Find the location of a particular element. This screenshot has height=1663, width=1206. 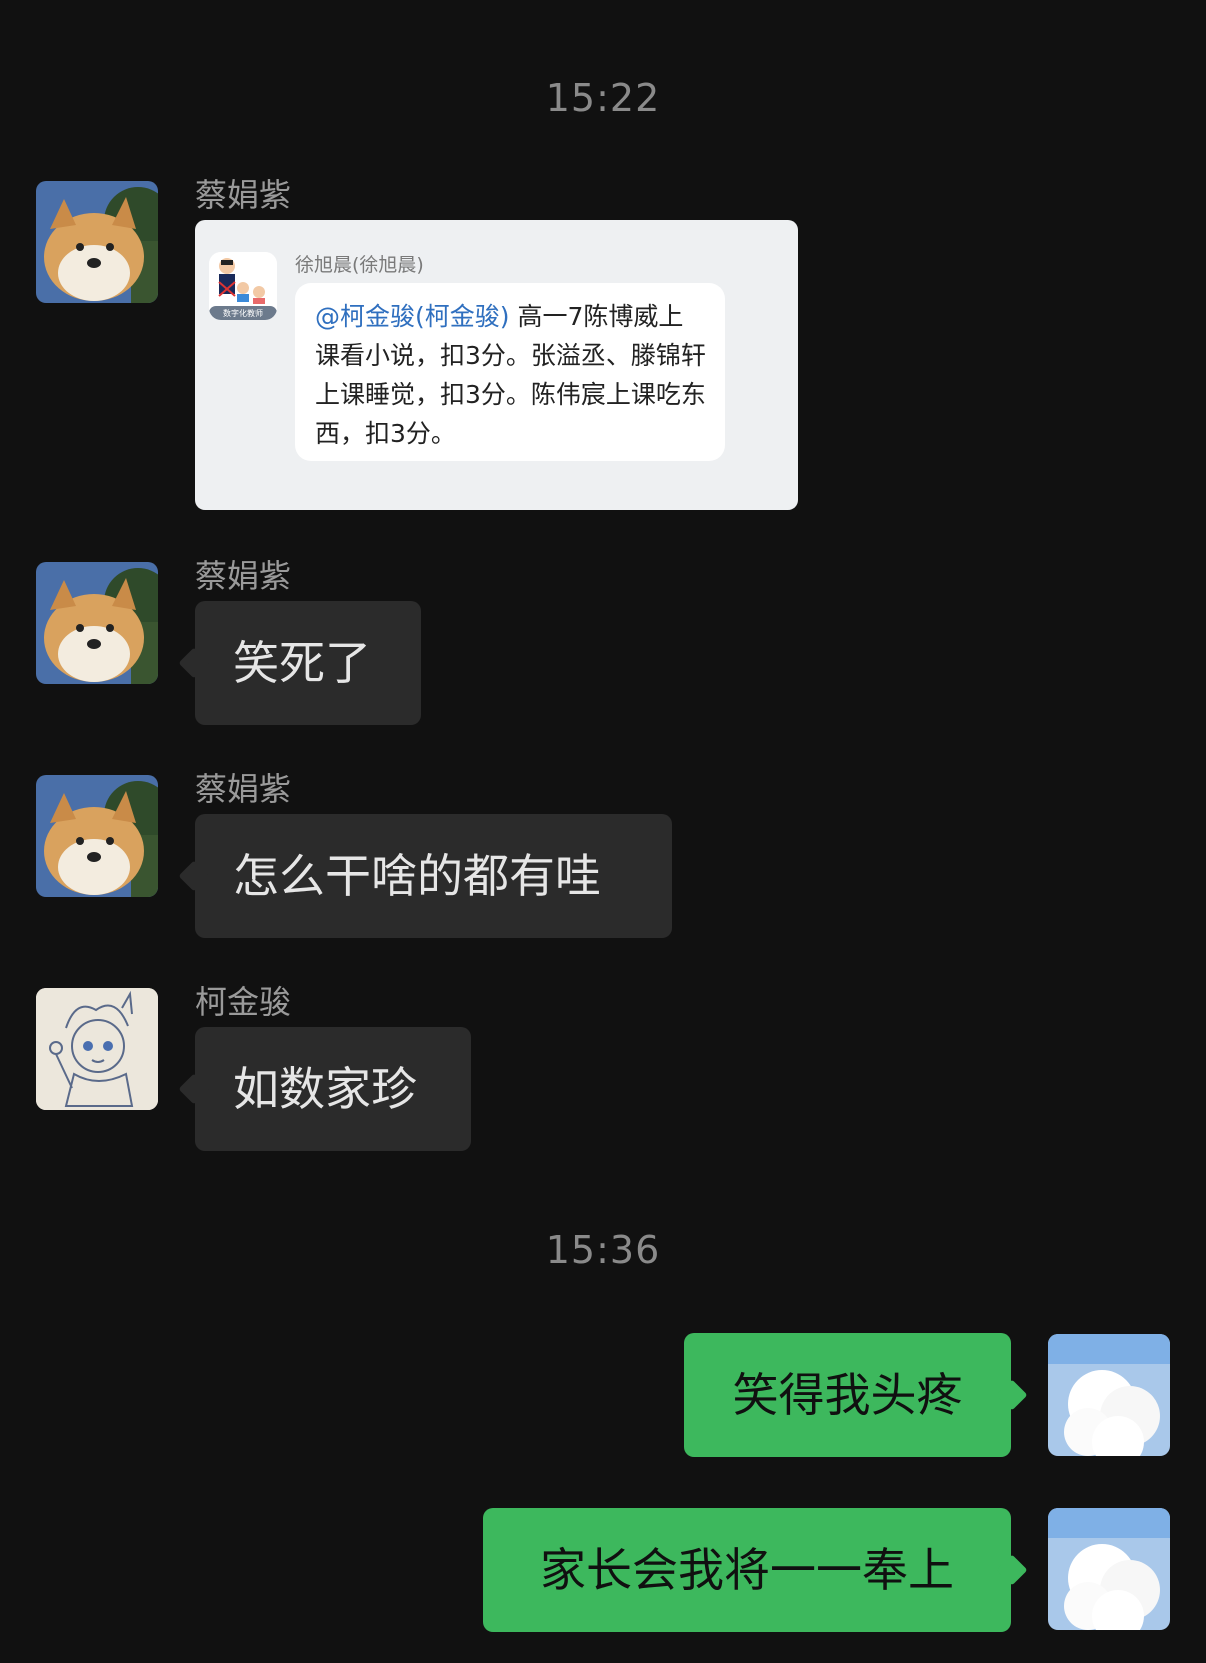

quoted-sender-name: 徐旭晨(徐旭晨) is located at coordinates (359, 265).